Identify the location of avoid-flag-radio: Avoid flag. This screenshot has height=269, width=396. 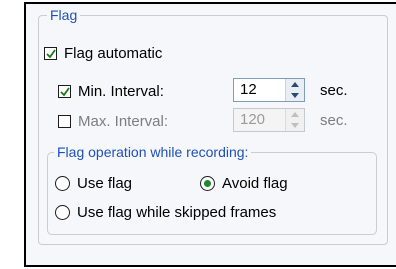
(244, 183).